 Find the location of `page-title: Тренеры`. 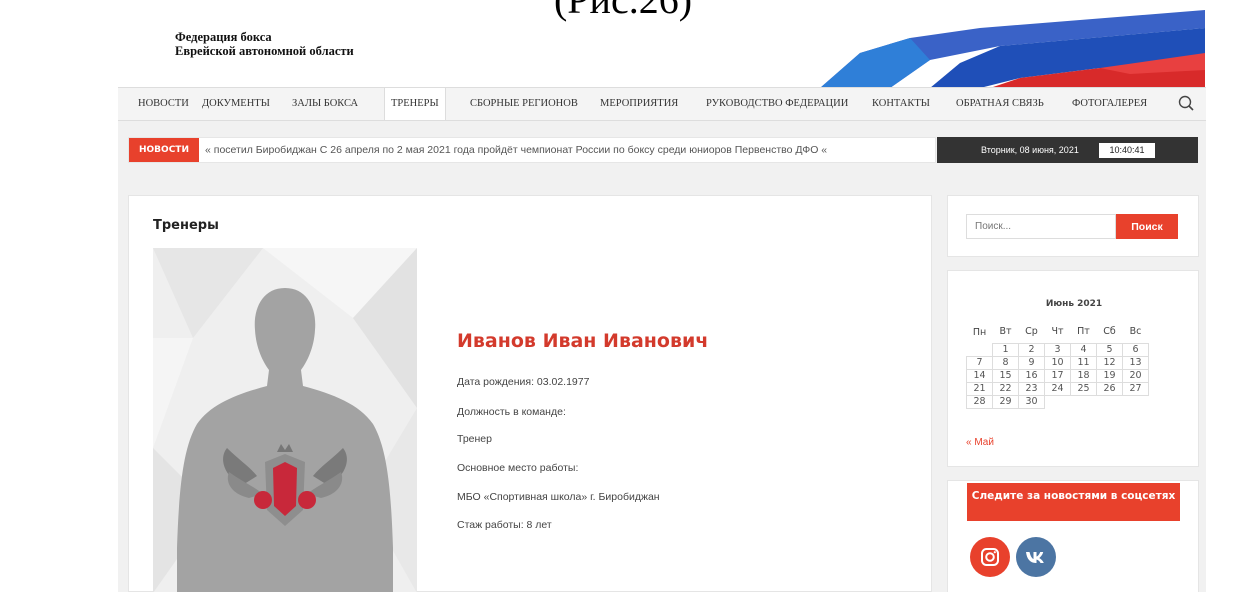

page-title: Тренеры is located at coordinates (186, 225).